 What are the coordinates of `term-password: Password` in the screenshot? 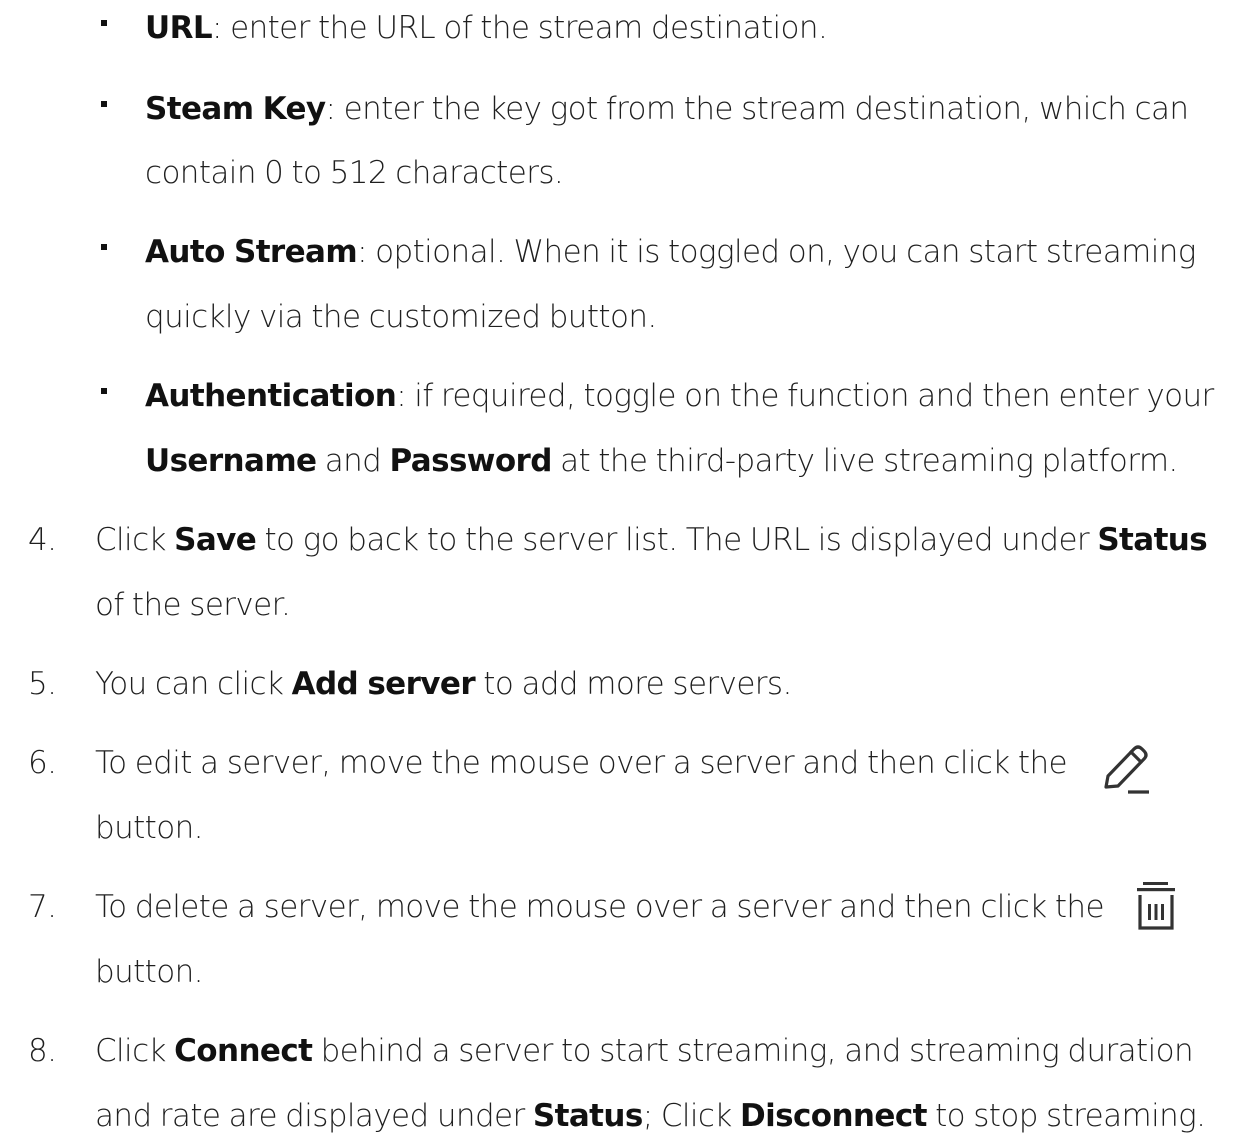 It's located at (470, 461).